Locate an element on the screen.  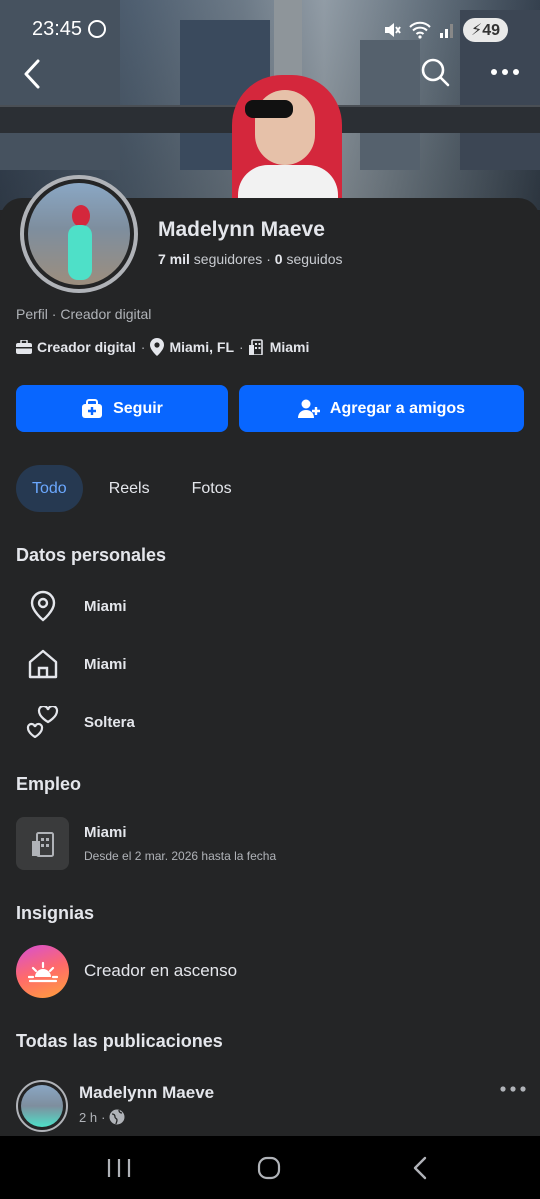
top-navigation is located at coordinates (270, 75).